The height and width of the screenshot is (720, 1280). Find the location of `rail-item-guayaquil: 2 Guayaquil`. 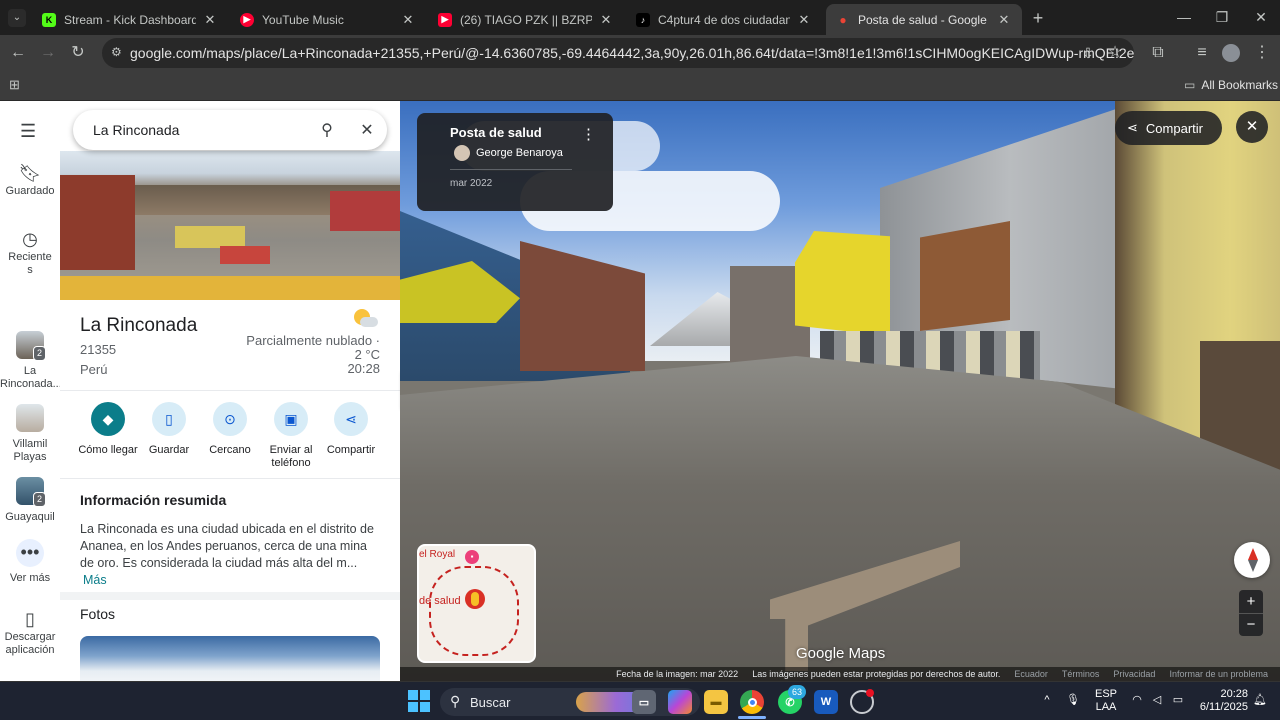

rail-item-guayaquil: 2 Guayaquil is located at coordinates (30, 500).